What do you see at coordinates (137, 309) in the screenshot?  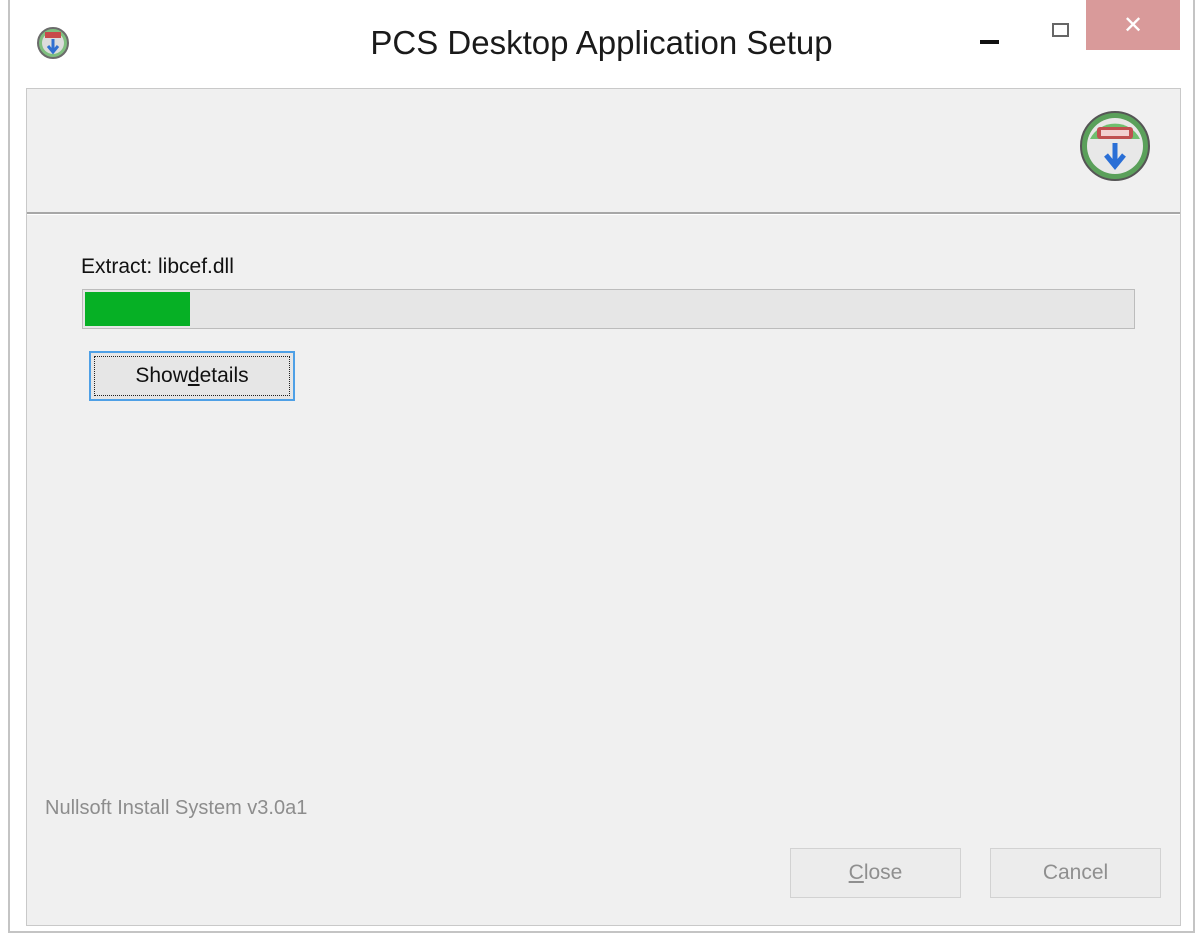 I see `progress-fill` at bounding box center [137, 309].